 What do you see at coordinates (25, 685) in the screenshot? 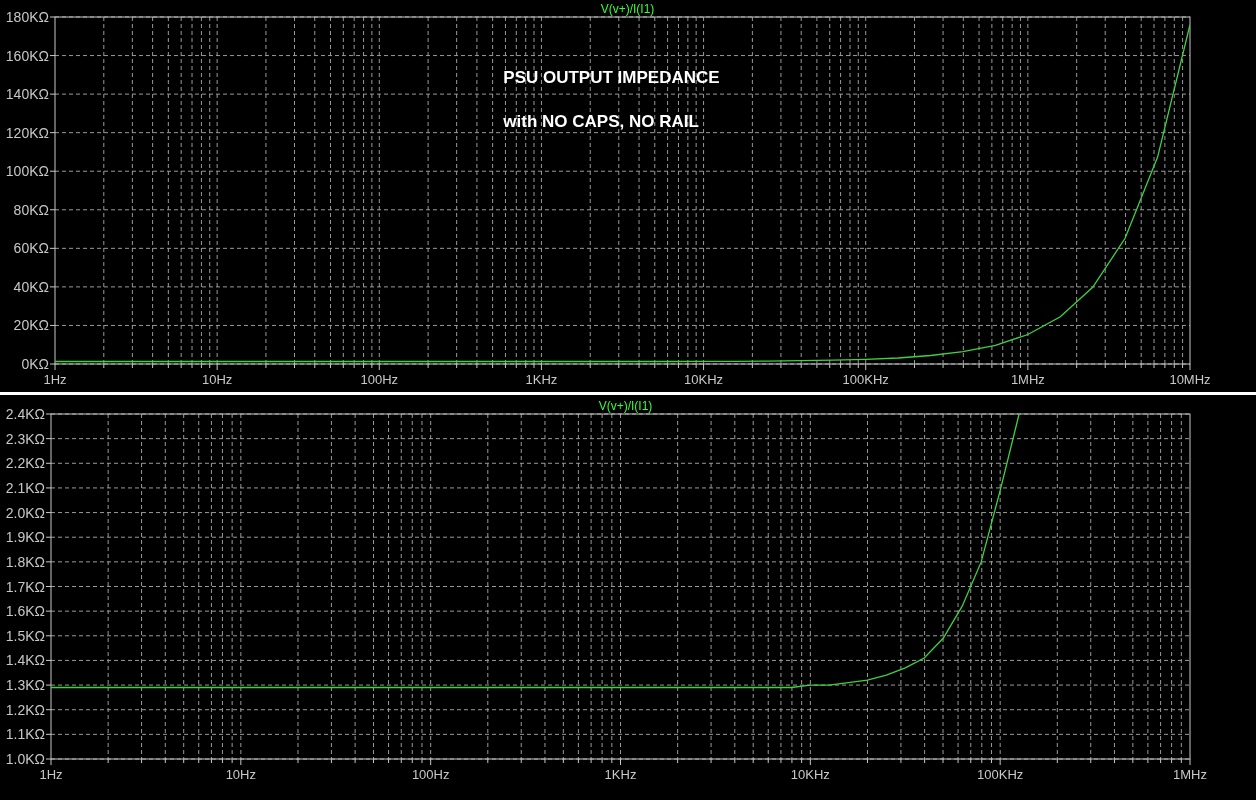
I see `axis-tick-label: 1.3KΩ` at bounding box center [25, 685].